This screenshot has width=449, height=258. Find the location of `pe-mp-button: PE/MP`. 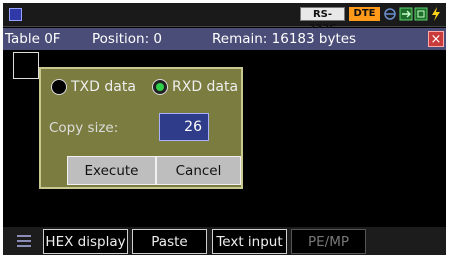

pe-mp-button: PE/MP is located at coordinates (328, 241).